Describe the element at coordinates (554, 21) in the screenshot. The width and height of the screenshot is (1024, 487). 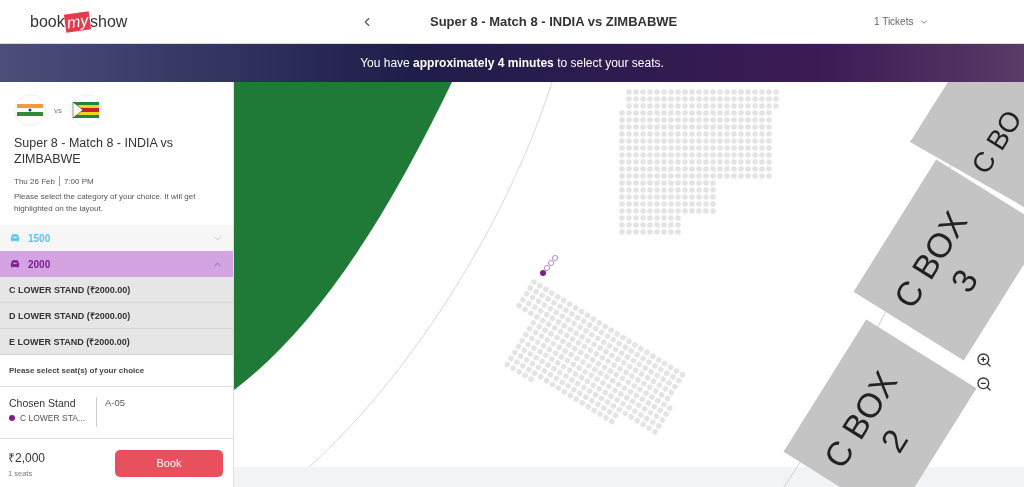
I see `page-title: Super 8 - Match 8 - INDIA vs ZIMBABWE` at that location.